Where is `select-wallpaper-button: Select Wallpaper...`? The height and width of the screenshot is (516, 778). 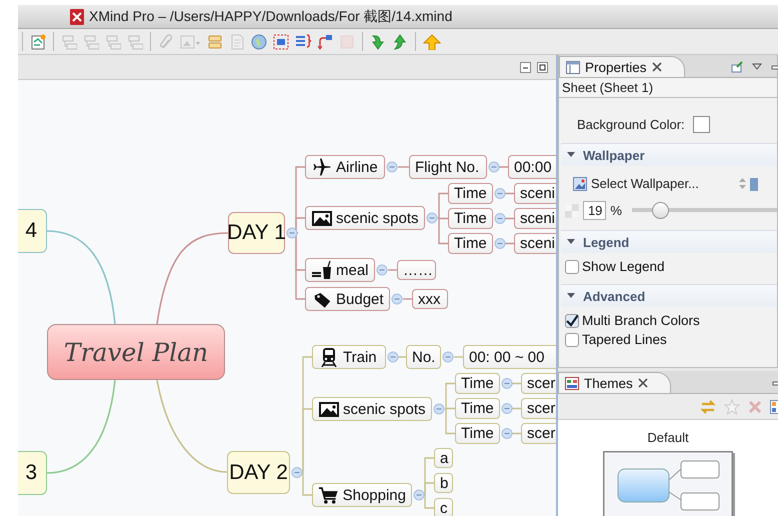 select-wallpaper-button: Select Wallpaper... is located at coordinates (645, 183).